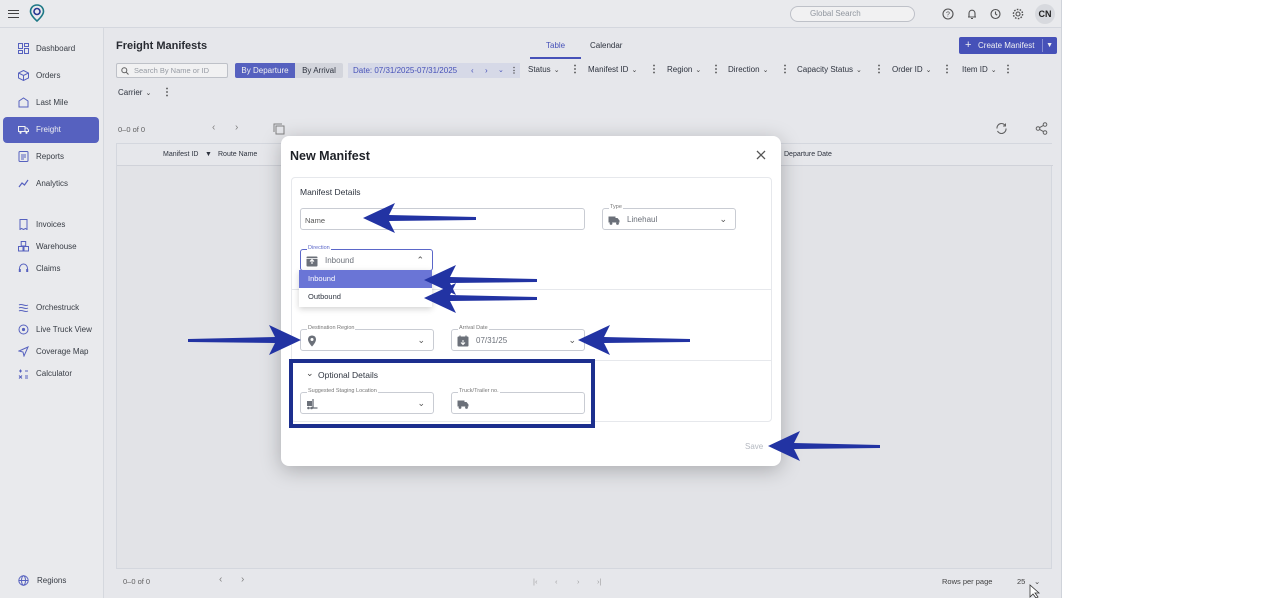 The width and height of the screenshot is (1280, 598). What do you see at coordinates (365, 279) in the screenshot?
I see `option-inbound: Inbound` at bounding box center [365, 279].